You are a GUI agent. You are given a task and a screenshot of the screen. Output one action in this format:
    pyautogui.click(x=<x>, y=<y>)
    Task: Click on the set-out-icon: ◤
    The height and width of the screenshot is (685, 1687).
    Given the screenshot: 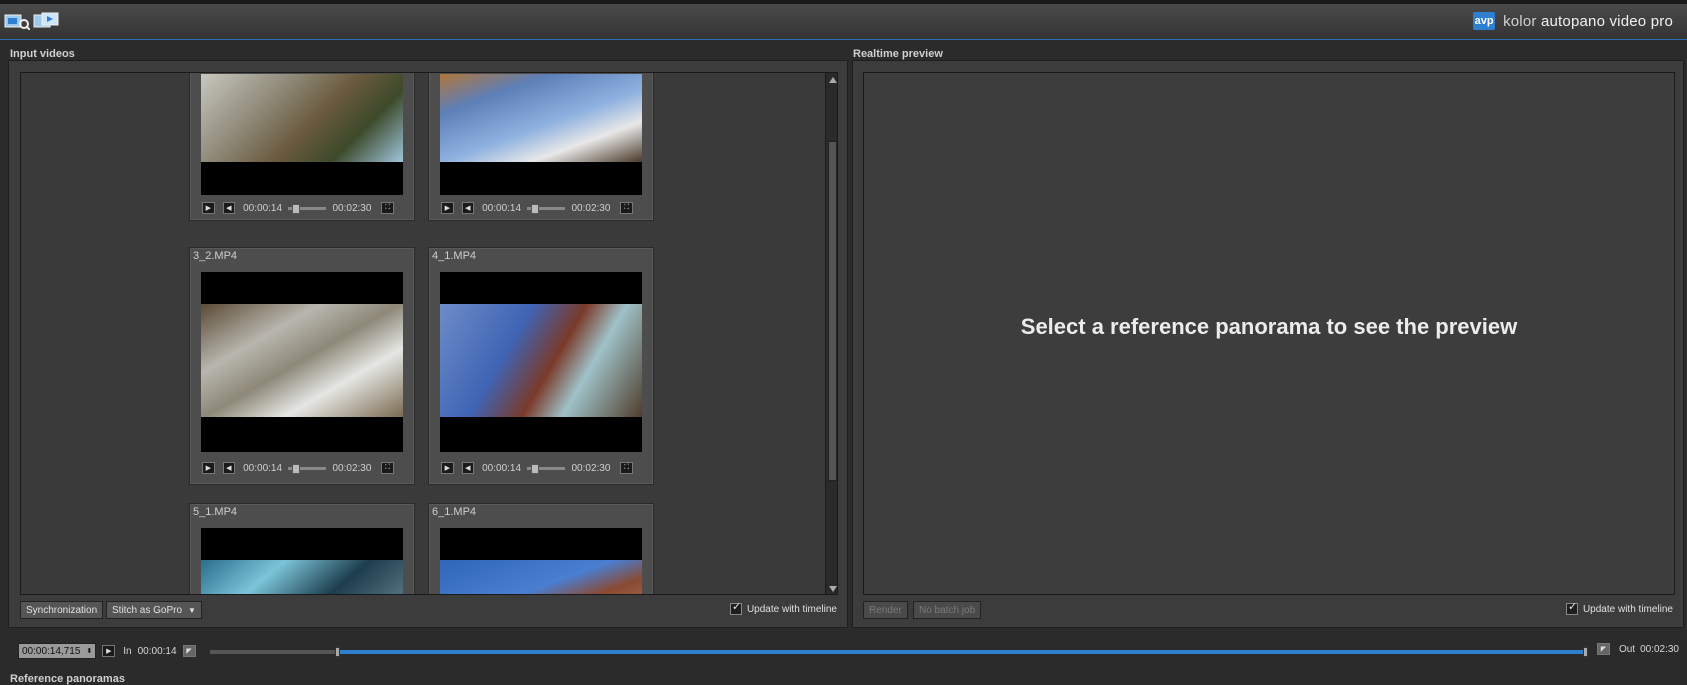 What is the action you would take?
    pyautogui.click(x=1603, y=649)
    